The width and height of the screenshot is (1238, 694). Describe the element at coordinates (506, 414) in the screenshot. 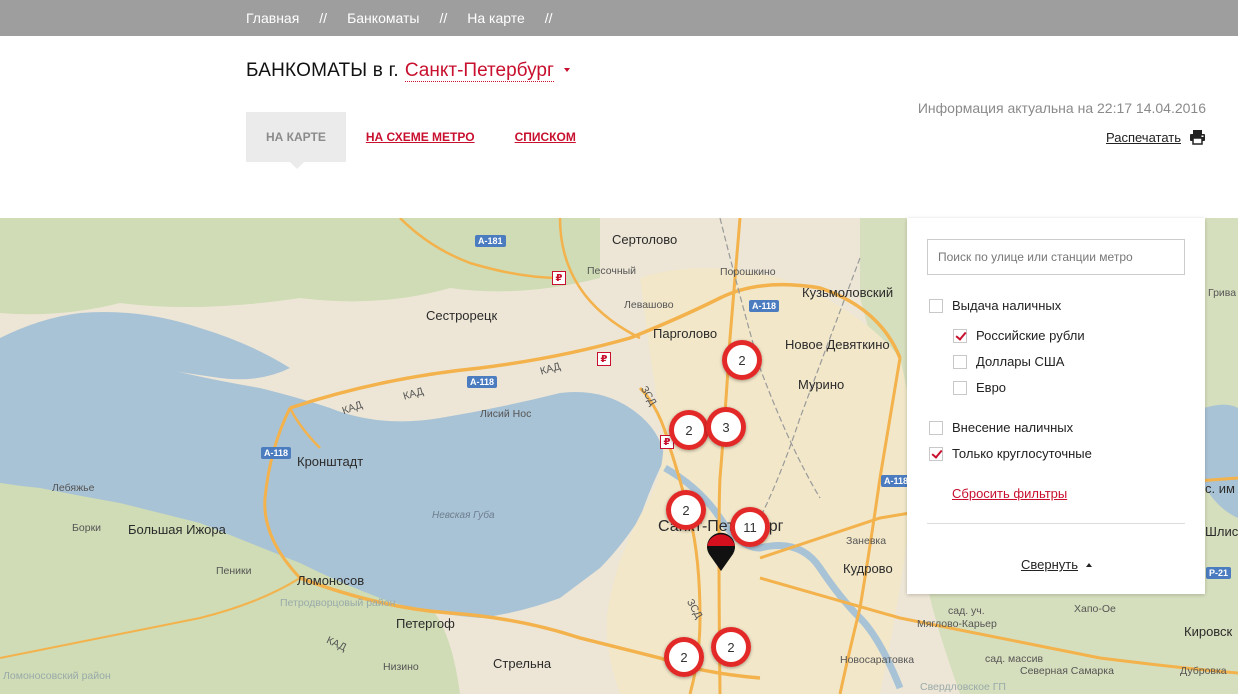

I see `place-label: Лисий Нос` at that location.